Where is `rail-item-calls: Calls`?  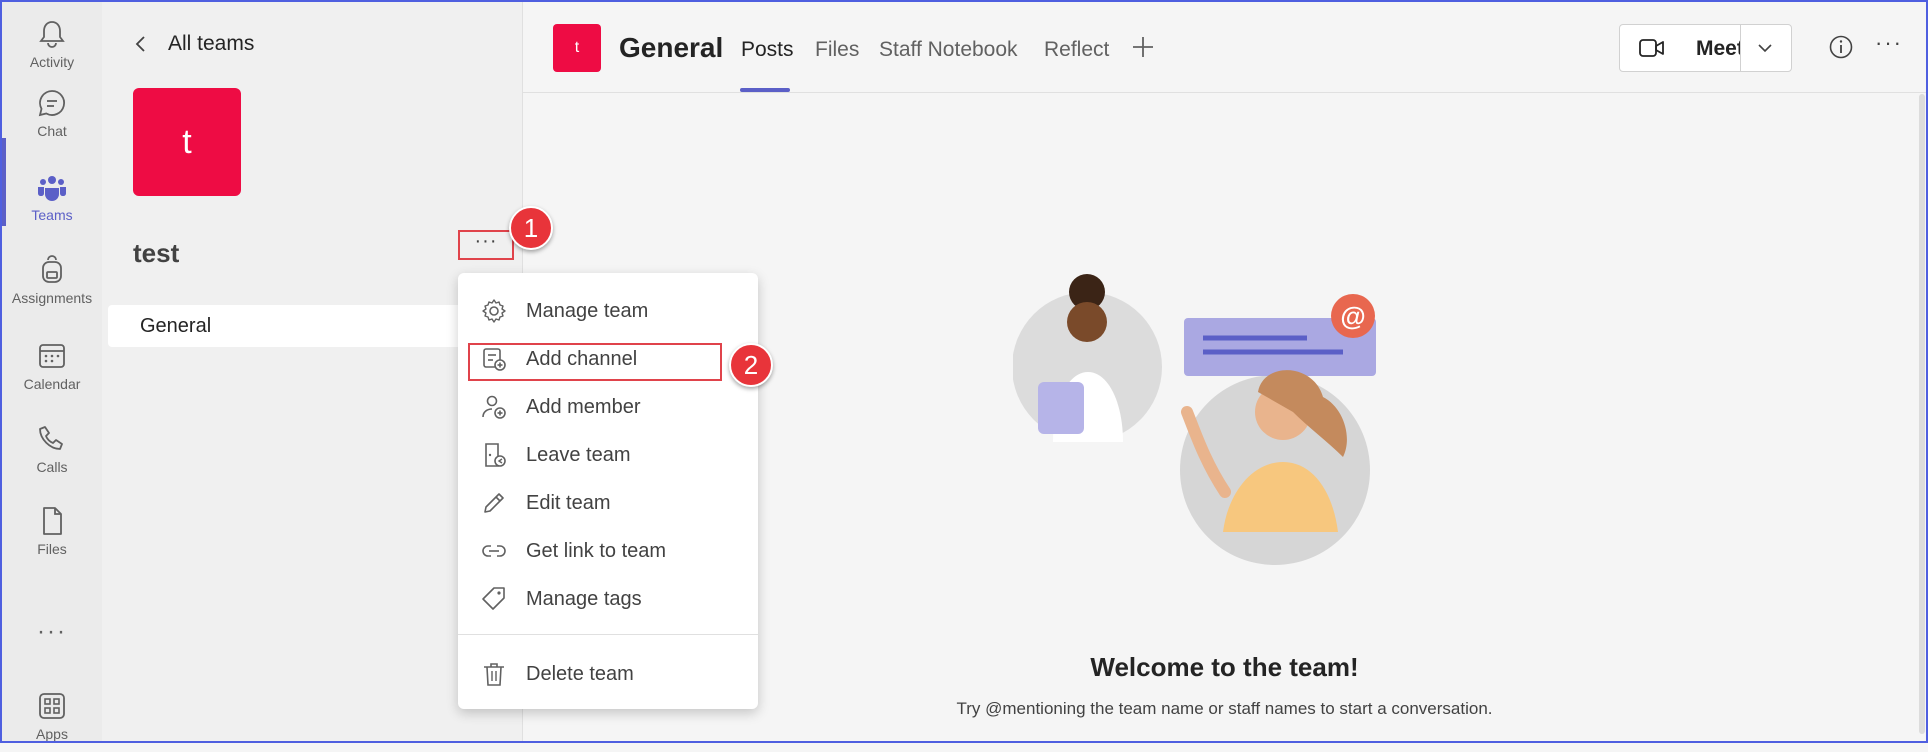 rail-item-calls: Calls is located at coordinates (52, 446).